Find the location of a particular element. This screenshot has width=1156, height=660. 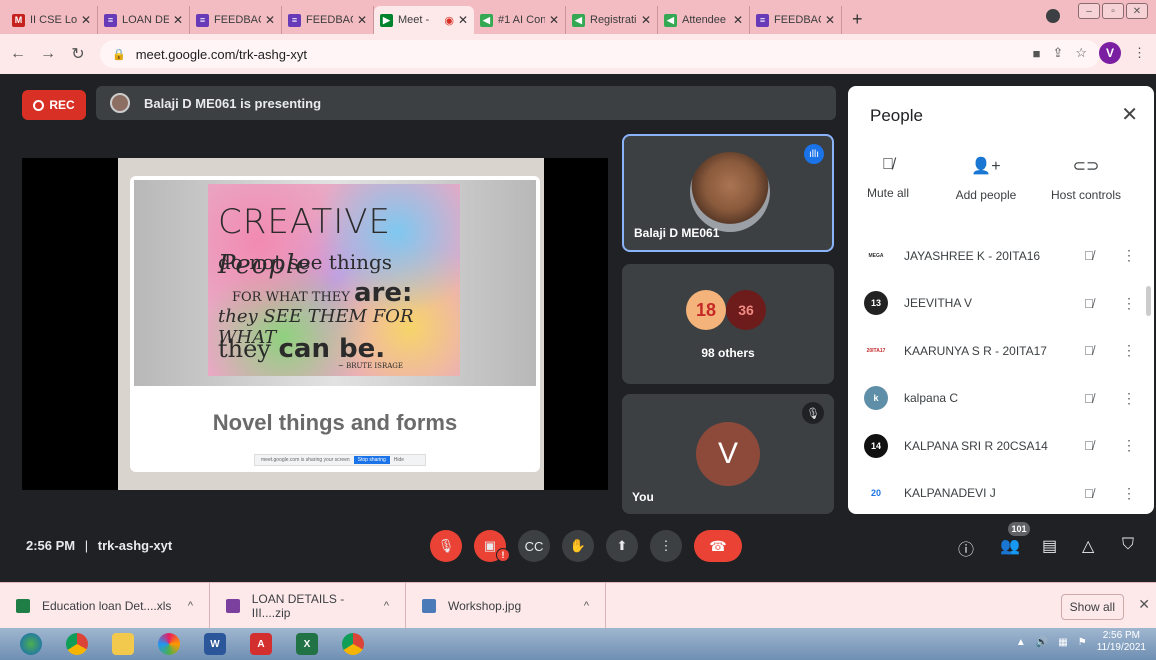

leave-call-button: ☎ is located at coordinates (718, 546).